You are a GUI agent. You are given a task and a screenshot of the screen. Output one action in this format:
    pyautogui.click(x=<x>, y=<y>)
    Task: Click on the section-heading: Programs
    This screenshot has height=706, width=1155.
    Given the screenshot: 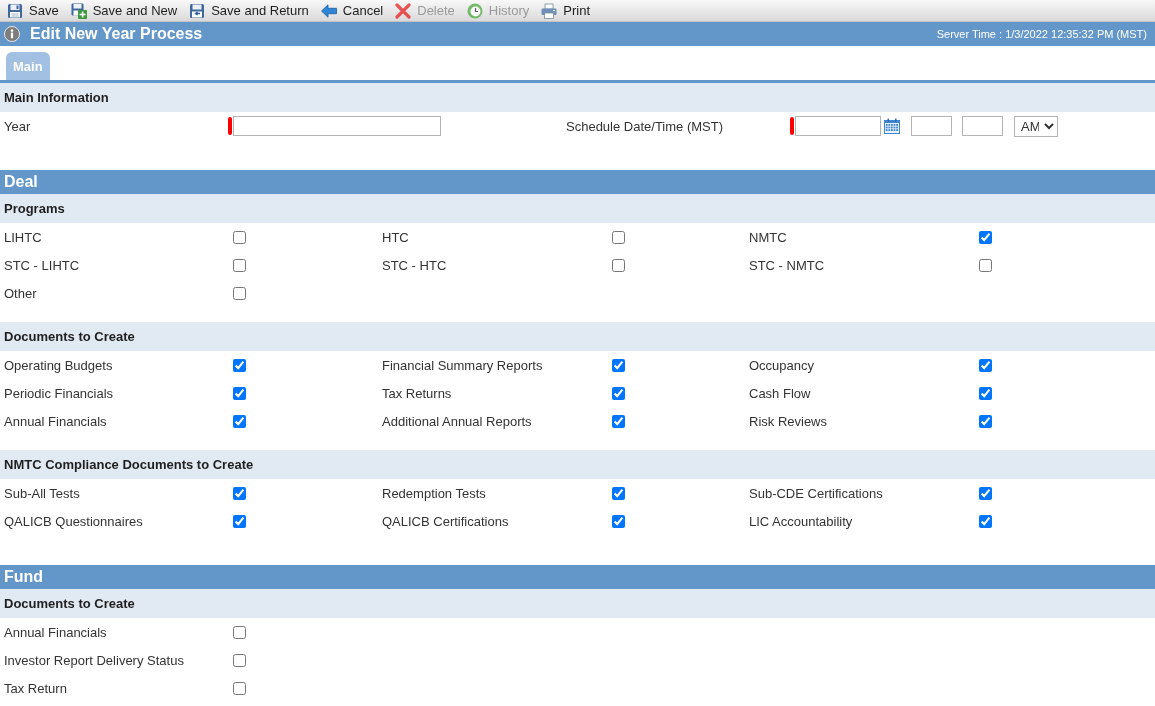 What is the action you would take?
    pyautogui.click(x=577, y=208)
    